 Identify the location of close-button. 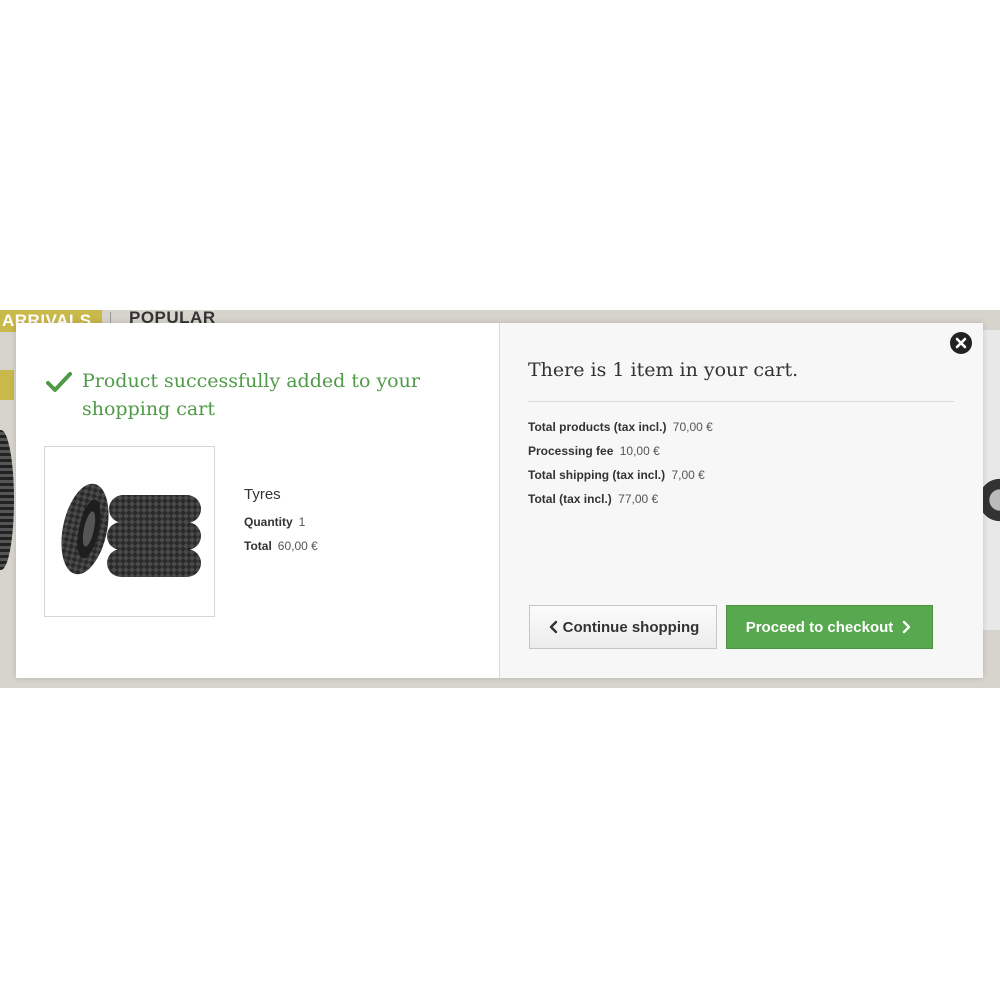
(961, 343).